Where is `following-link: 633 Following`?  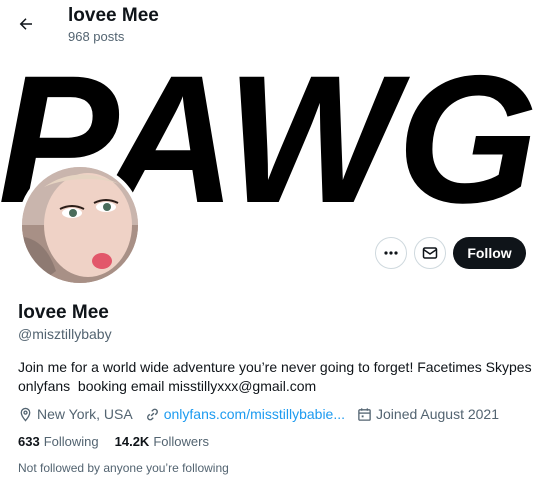 following-link: 633 Following is located at coordinates (58, 441).